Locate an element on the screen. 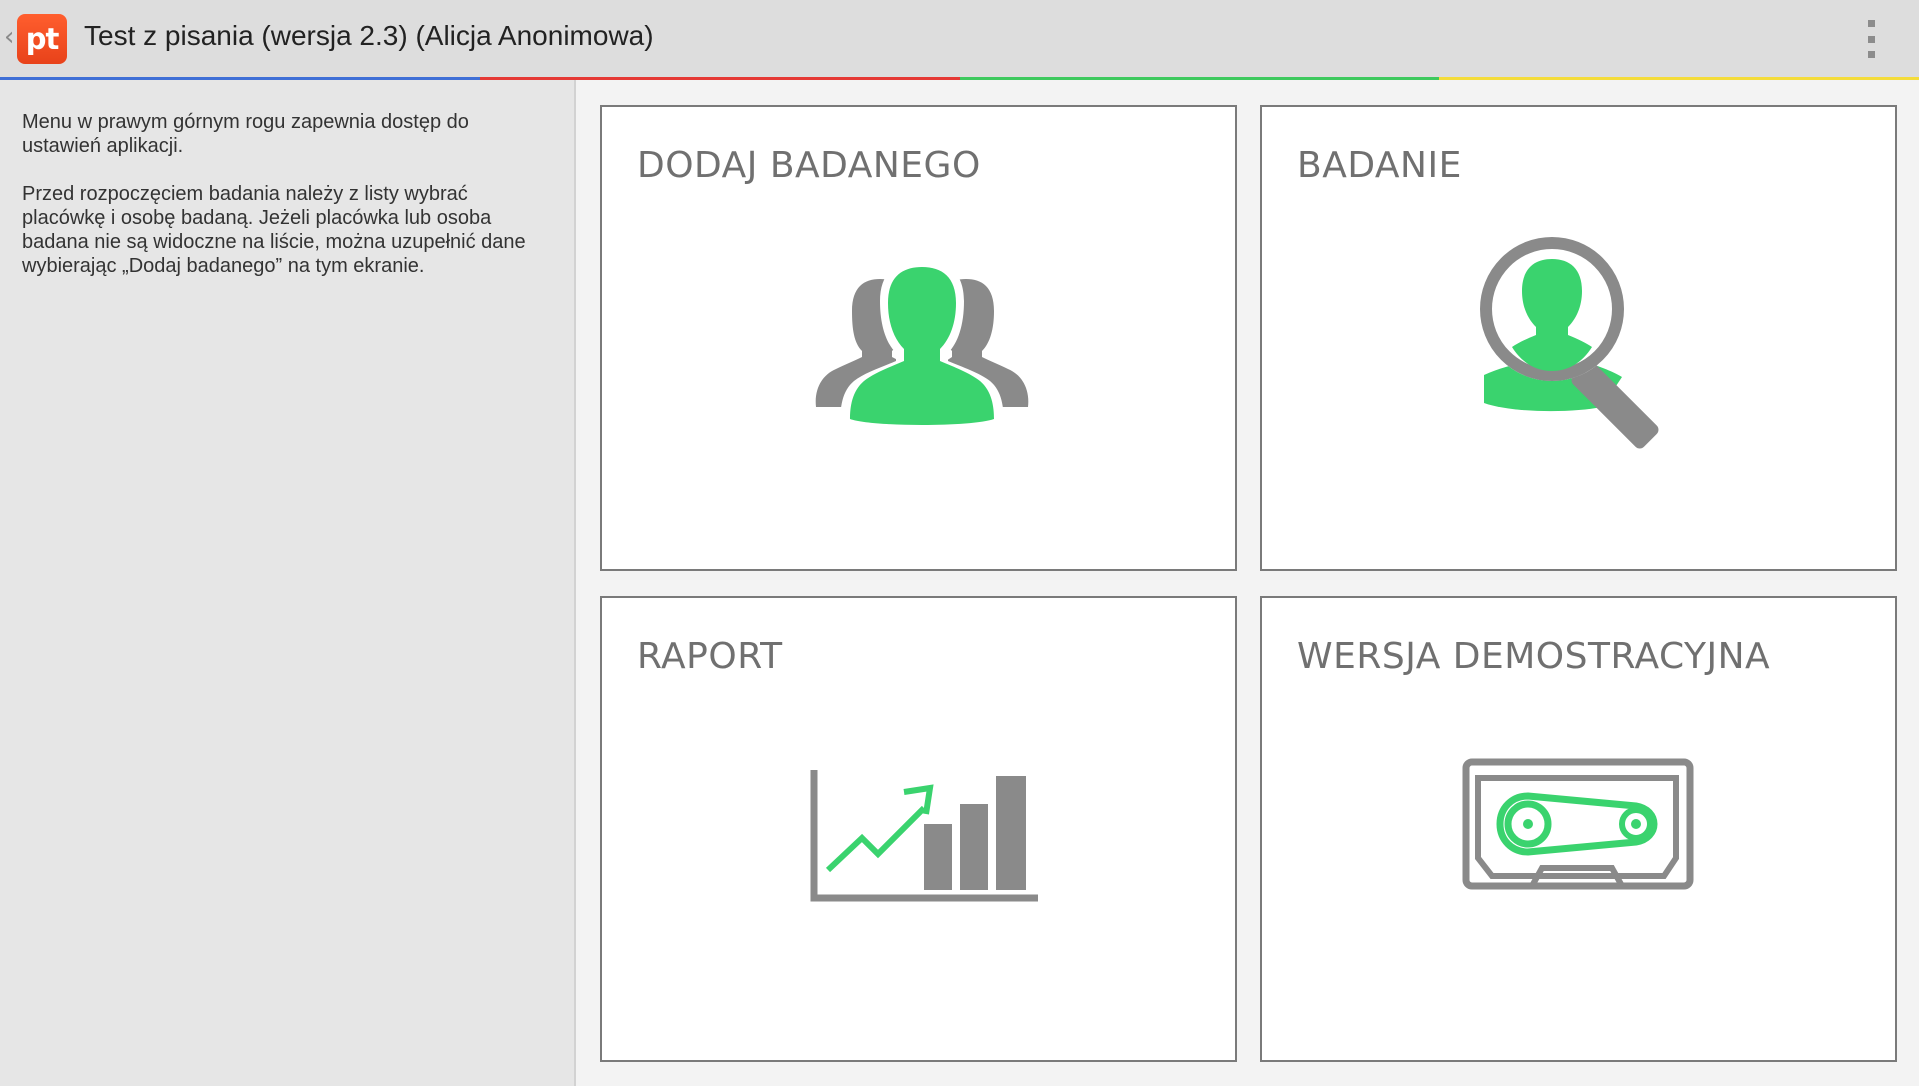  tile-title: RAPORT is located at coordinates (710, 656).